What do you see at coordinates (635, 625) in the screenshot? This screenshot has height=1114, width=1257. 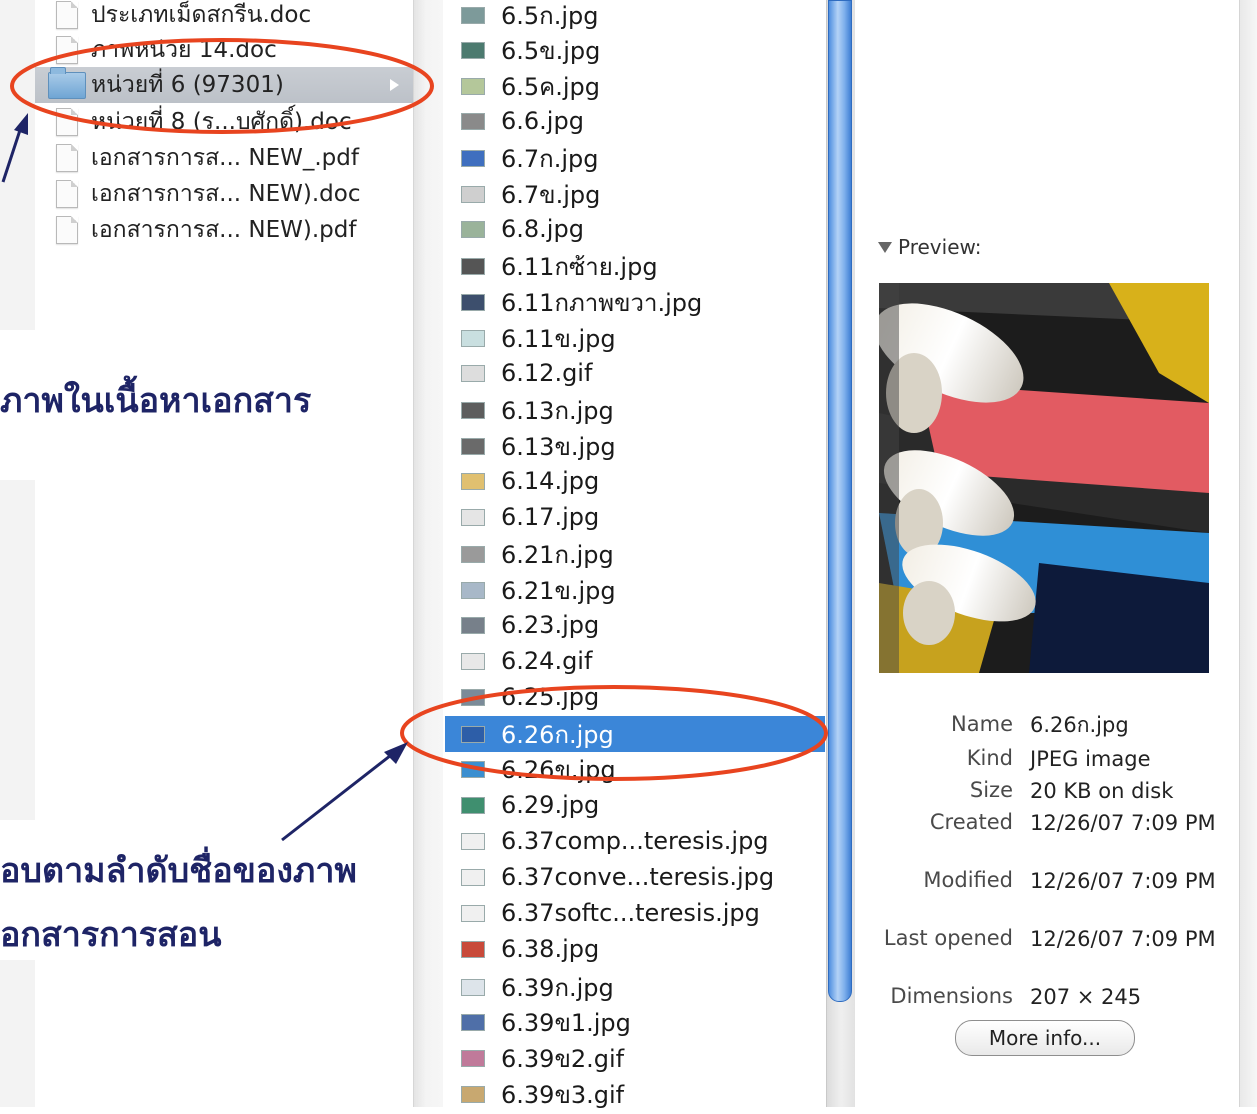 I see `file-item: 6.23.jpg` at bounding box center [635, 625].